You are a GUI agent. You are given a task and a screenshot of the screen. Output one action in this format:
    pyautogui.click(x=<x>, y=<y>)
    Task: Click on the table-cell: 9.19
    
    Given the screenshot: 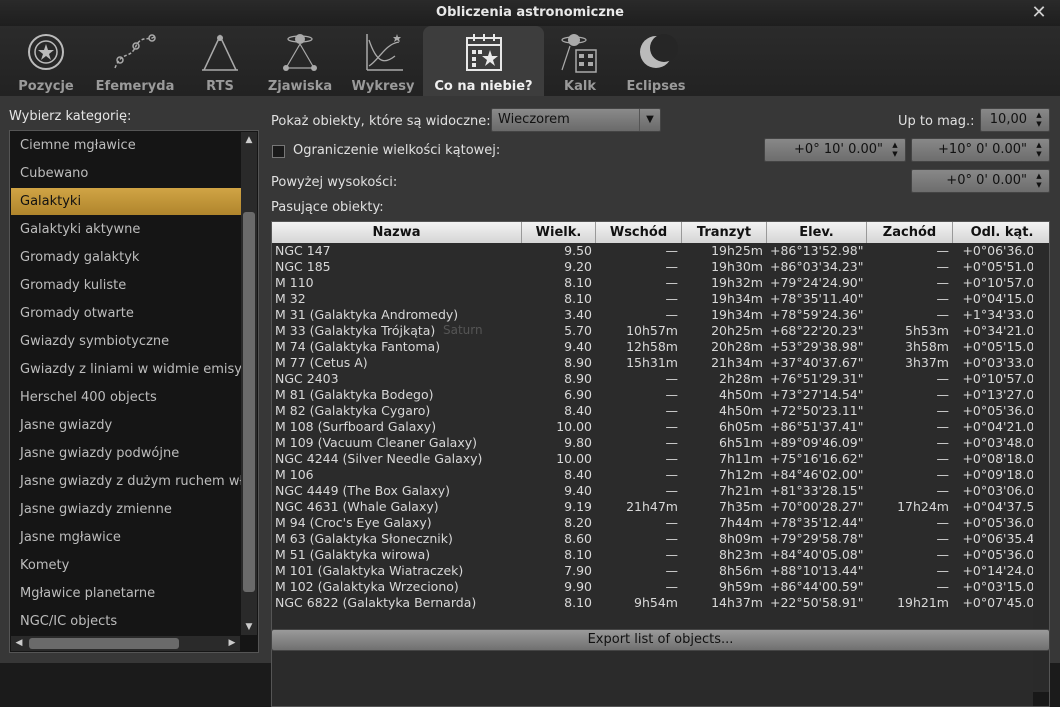 What is the action you would take?
    pyautogui.click(x=578, y=506)
    